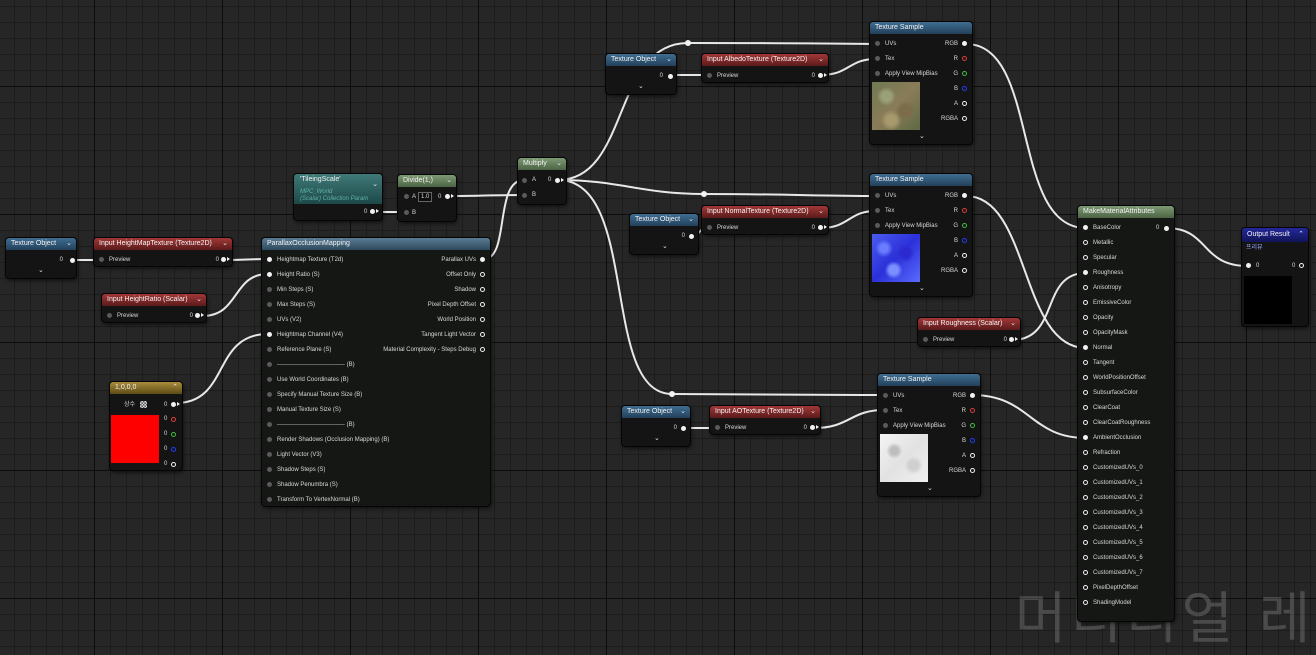  I want to click on node-header: Output Result ⌃, so click(1275, 235).